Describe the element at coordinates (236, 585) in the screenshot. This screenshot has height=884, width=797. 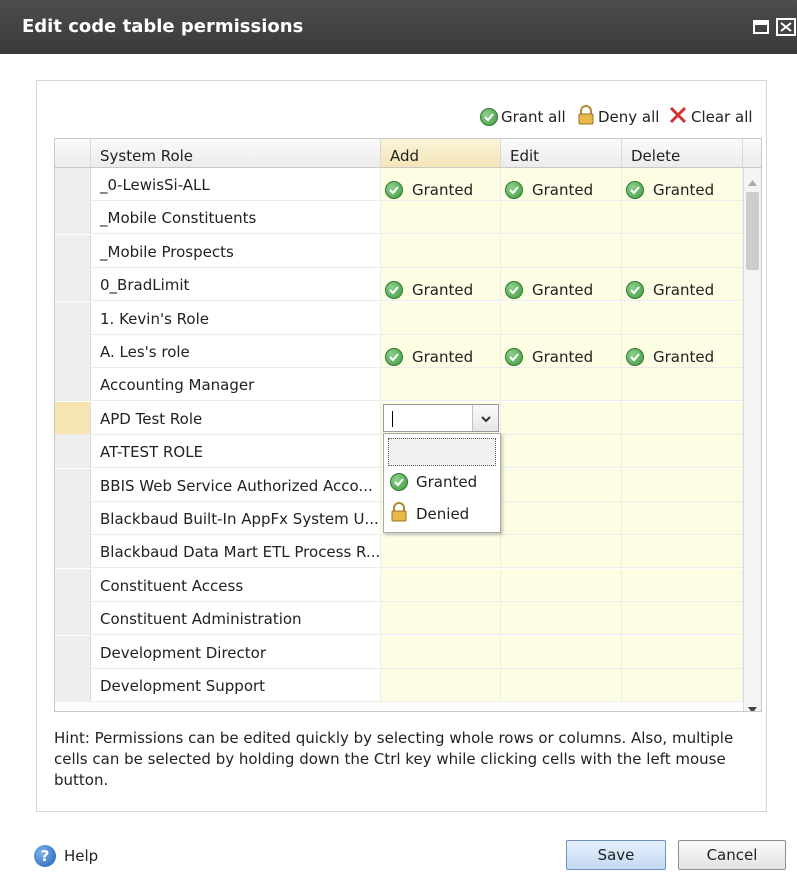
I see `role-name-cell: Constituent Access` at that location.